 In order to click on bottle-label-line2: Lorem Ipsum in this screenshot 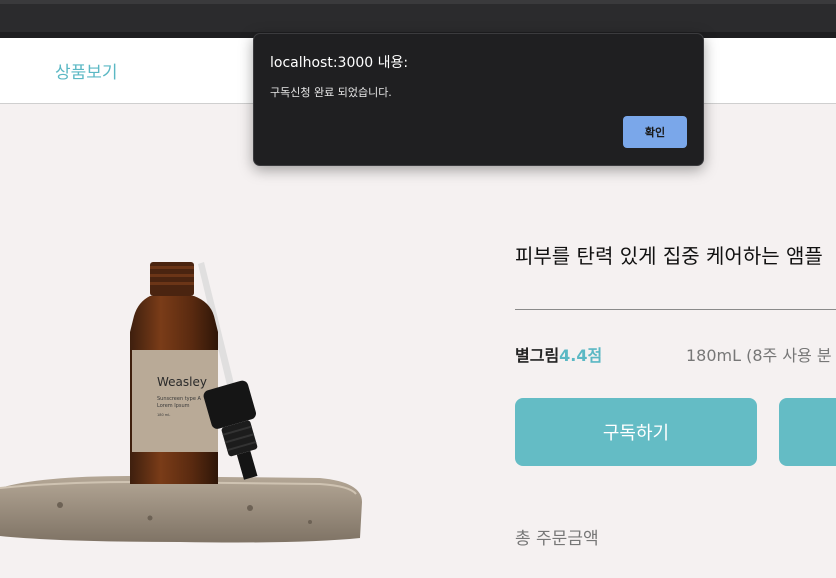, I will do `click(173, 406)`.